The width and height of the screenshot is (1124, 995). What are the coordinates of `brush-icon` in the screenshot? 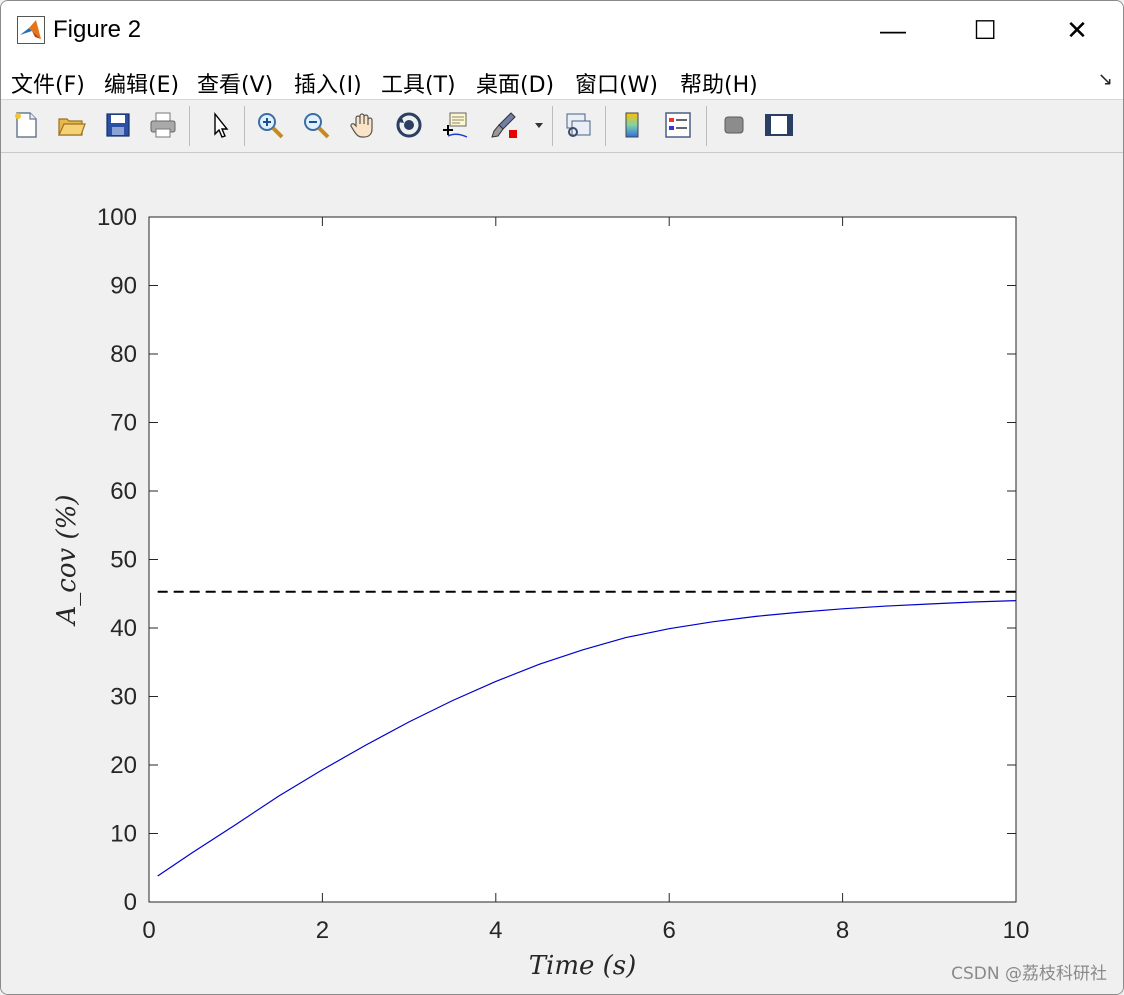 It's located at (504, 125).